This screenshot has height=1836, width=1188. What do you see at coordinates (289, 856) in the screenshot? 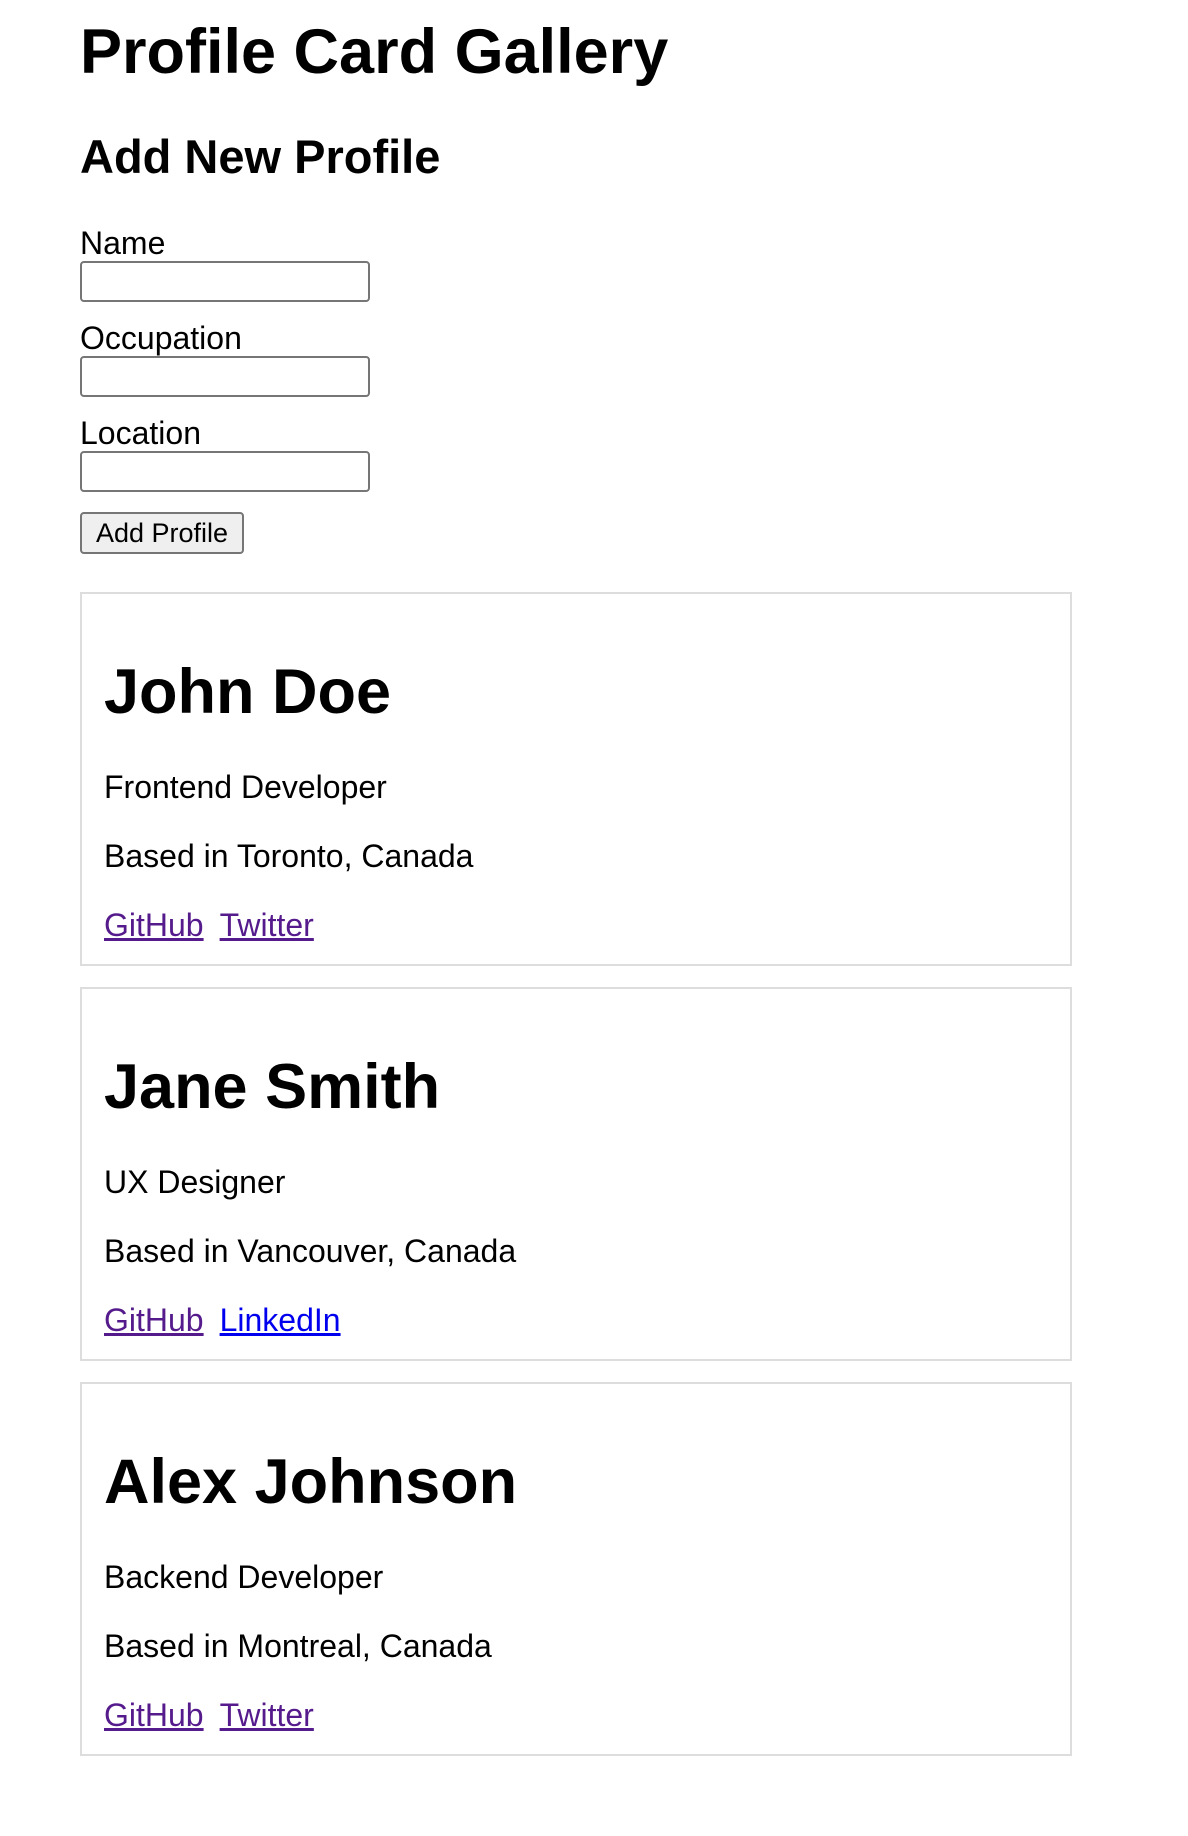
I see `profile-location: Based in Toronto, Canada` at bounding box center [289, 856].